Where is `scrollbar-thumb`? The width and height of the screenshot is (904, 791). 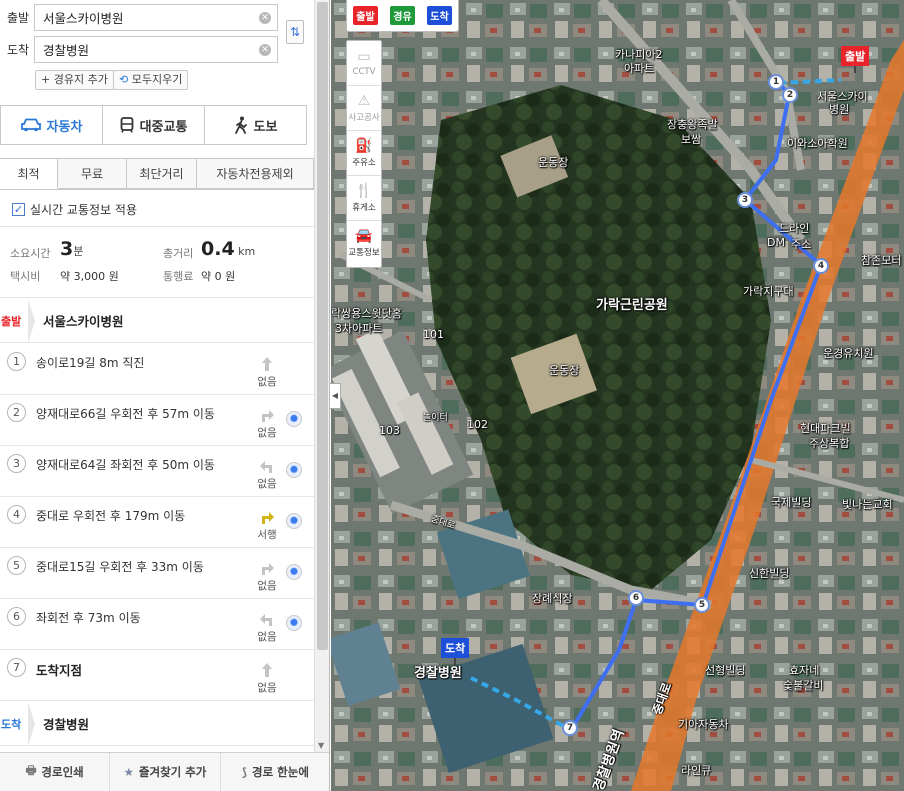 scrollbar-thumb is located at coordinates (322, 326).